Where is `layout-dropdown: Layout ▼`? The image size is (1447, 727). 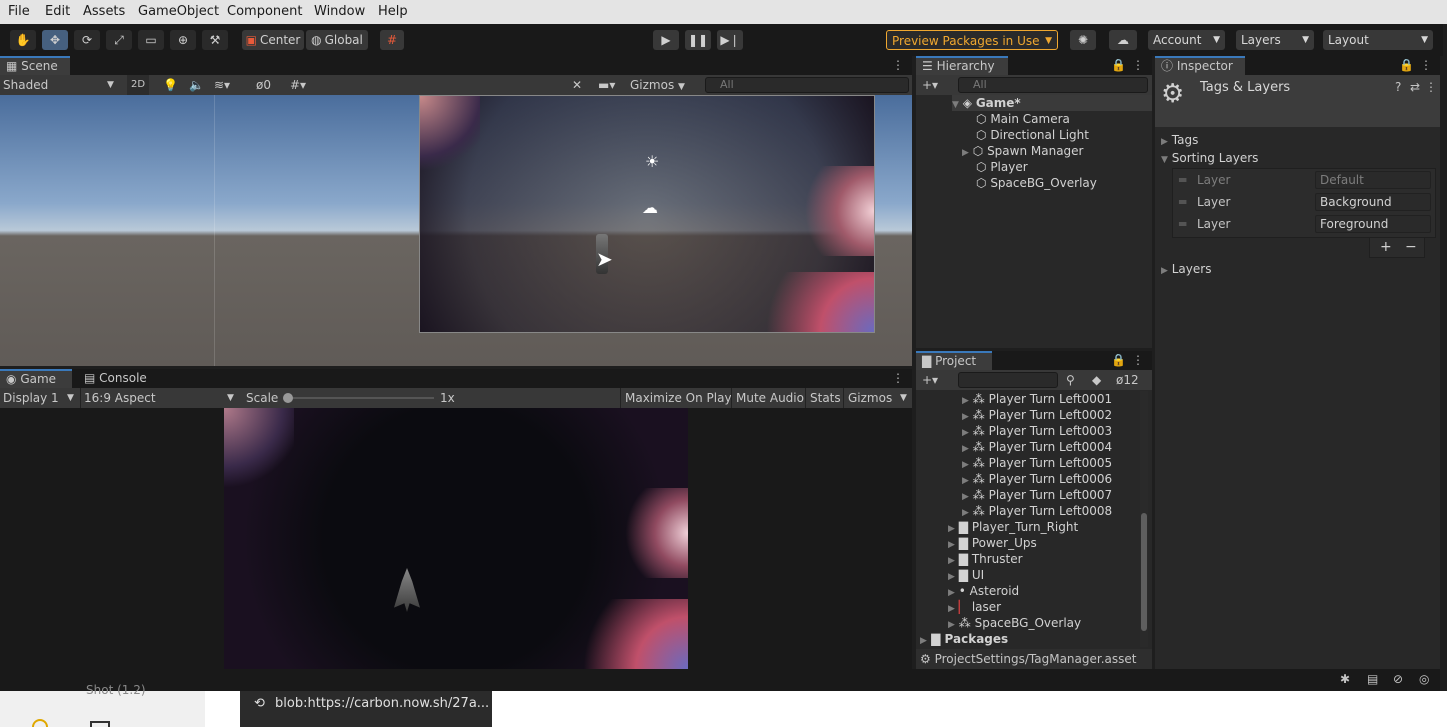 layout-dropdown: Layout ▼ is located at coordinates (1378, 40).